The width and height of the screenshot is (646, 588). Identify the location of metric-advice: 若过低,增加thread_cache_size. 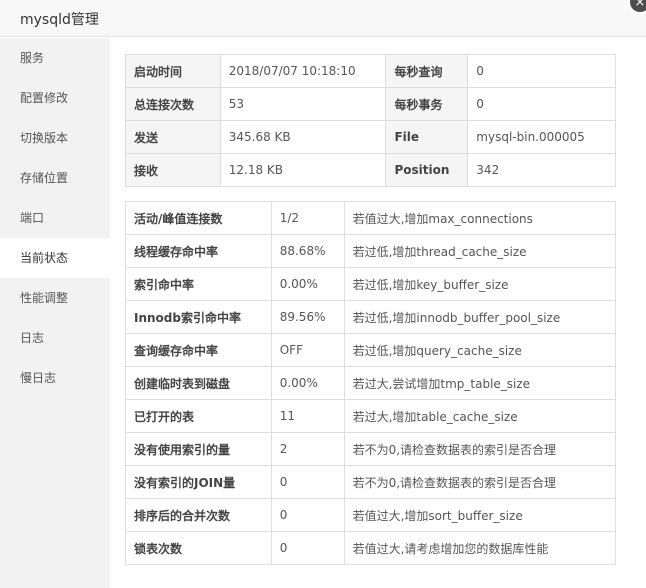
(480, 251).